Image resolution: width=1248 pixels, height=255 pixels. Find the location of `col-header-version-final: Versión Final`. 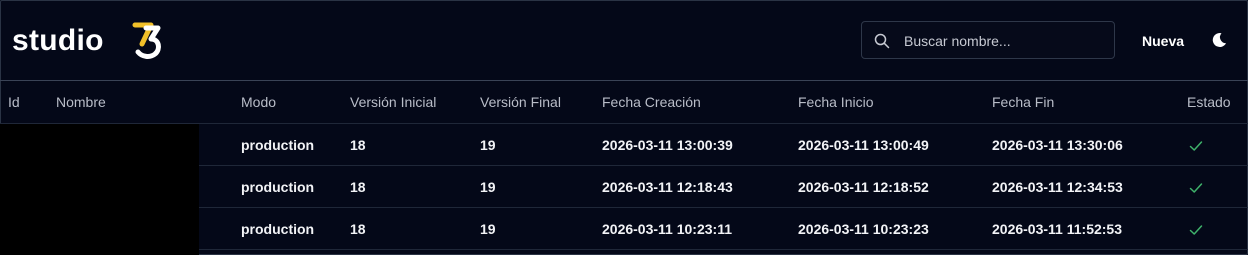

col-header-version-final: Versión Final is located at coordinates (541, 102).